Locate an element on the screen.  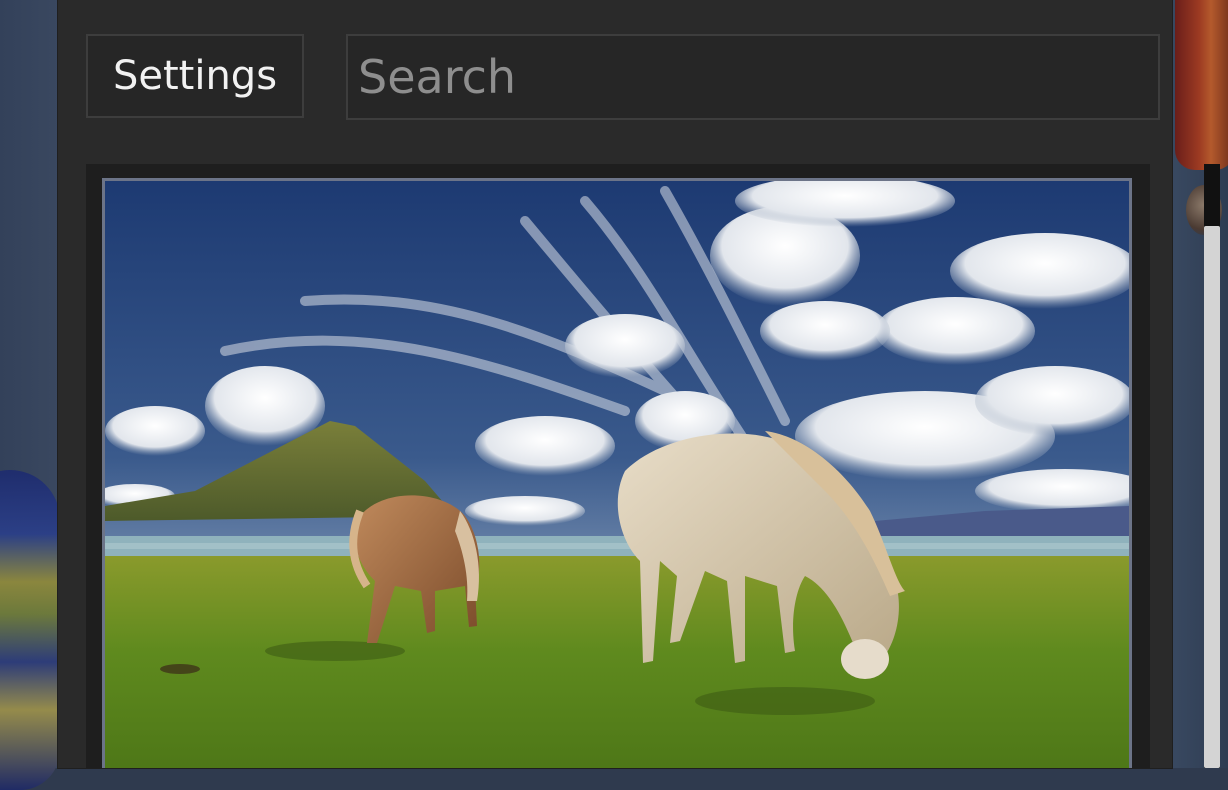
balloon-wallpaper-left is located at coordinates (30, 630).